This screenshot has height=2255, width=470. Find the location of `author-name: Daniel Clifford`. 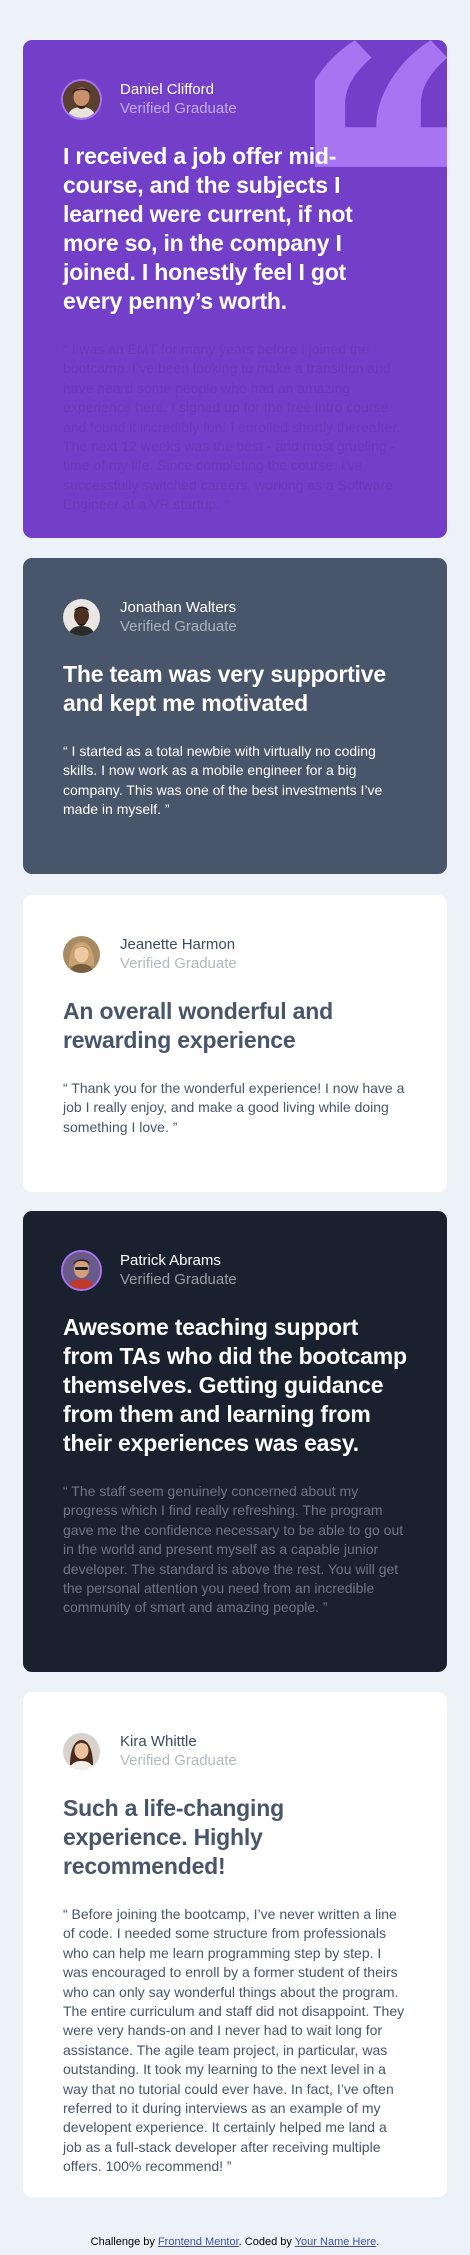

author-name: Daniel Clifford is located at coordinates (167, 89).